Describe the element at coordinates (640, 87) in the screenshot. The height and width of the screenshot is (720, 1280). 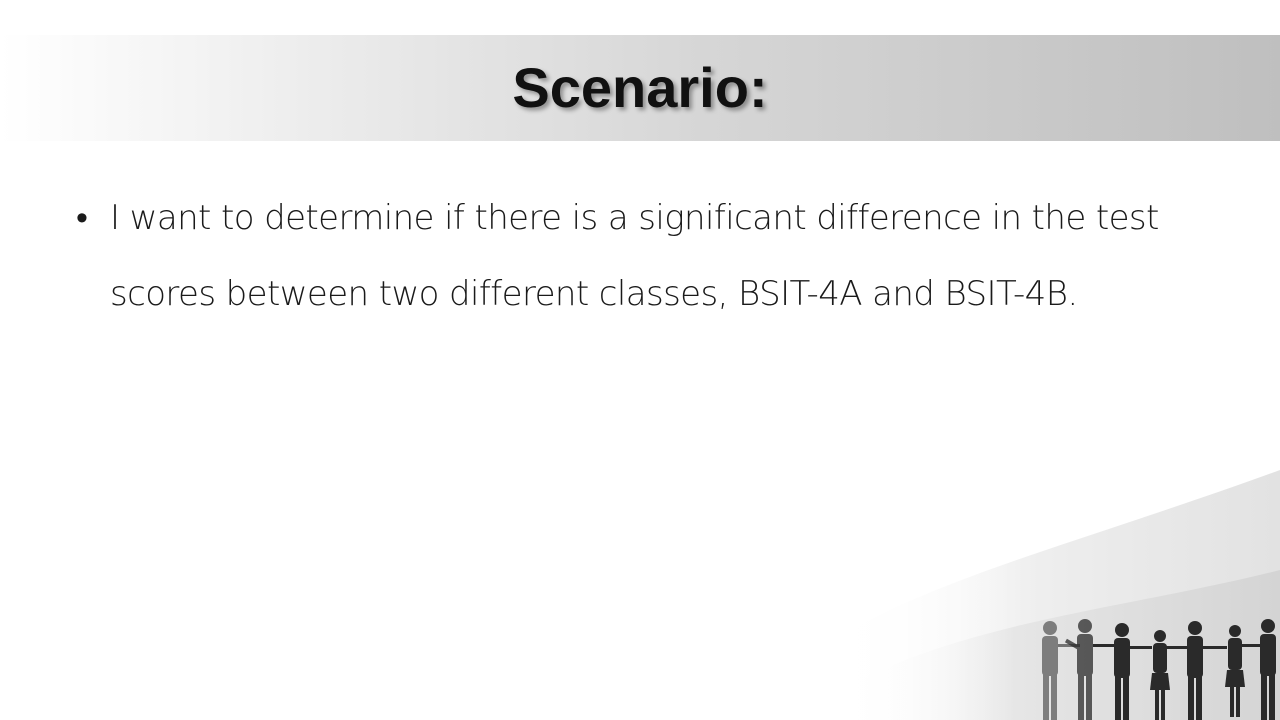
I see `slide-title: Scenario:` at that location.